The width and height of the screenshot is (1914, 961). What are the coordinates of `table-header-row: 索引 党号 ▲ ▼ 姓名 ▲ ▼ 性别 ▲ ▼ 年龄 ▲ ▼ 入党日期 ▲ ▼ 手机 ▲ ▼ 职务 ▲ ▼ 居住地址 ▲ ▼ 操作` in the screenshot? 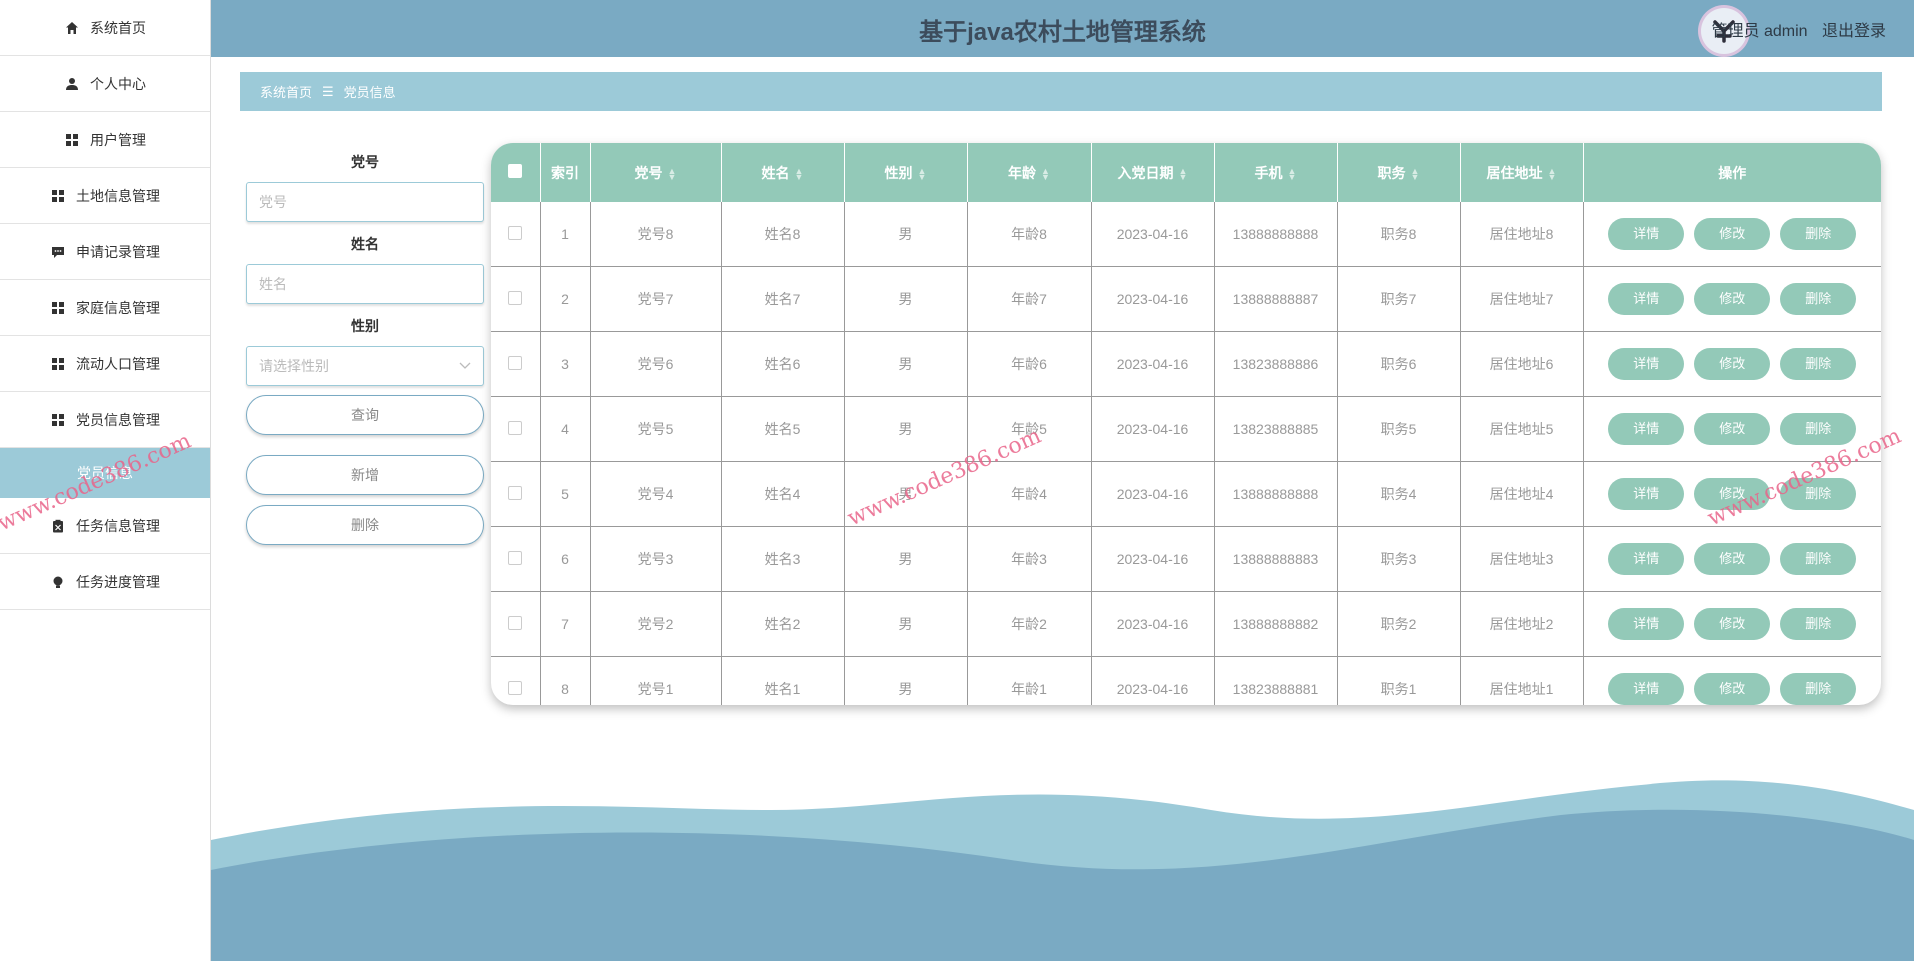 It's located at (1186, 172).